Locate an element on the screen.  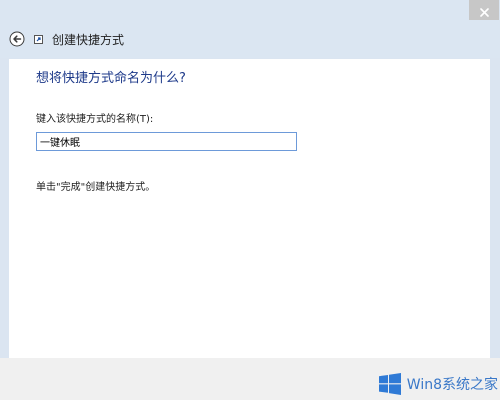
close-button is located at coordinates (484, 10).